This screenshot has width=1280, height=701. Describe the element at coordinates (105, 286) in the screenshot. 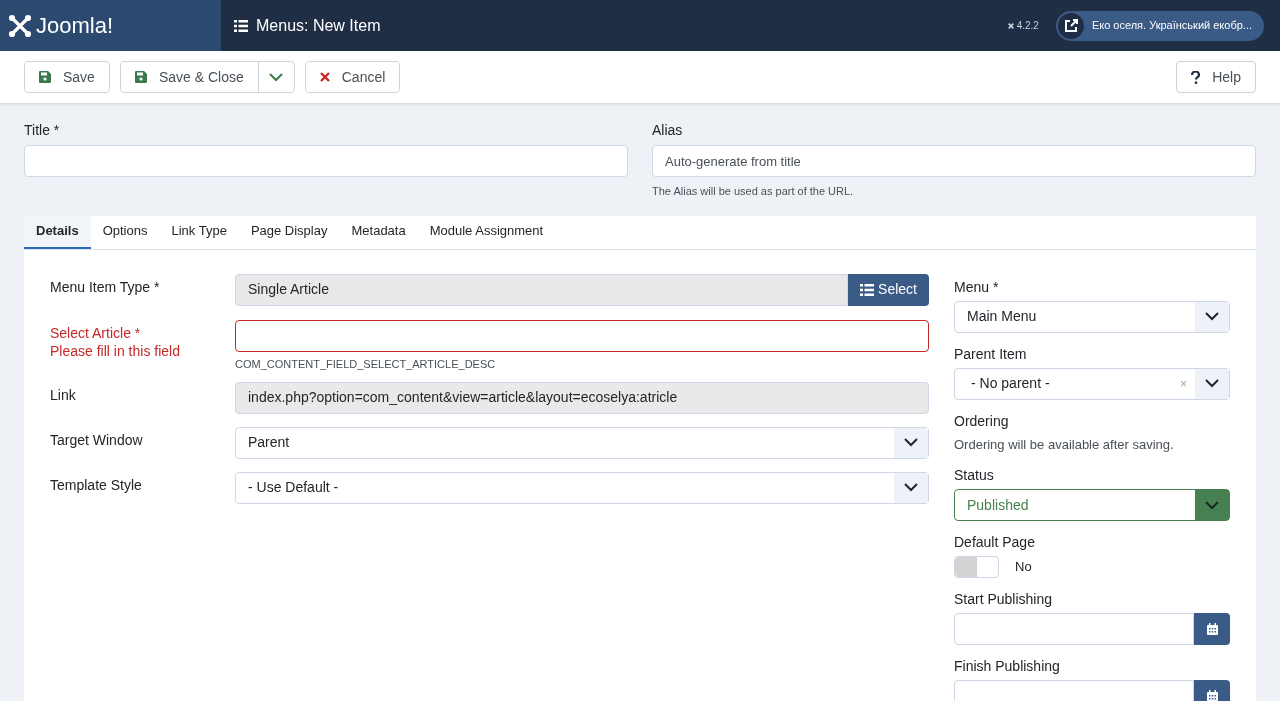

I see `field-label: Menu Item Type *` at that location.